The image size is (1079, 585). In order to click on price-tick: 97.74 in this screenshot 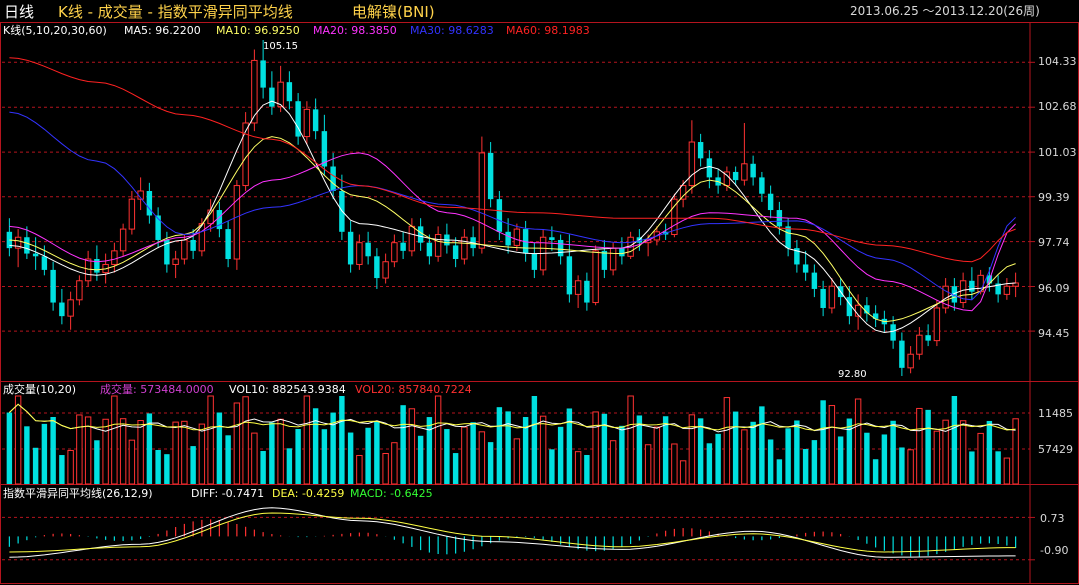, I will do `click(1054, 242)`.